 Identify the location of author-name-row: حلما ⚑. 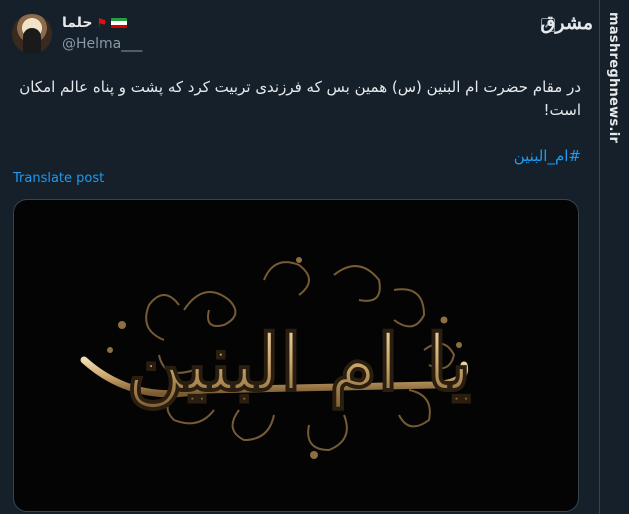
(95, 23).